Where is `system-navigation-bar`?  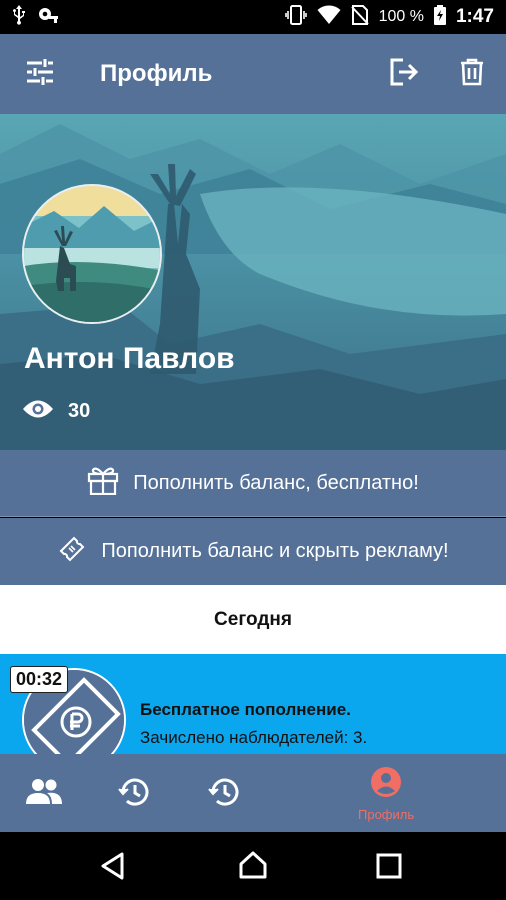
system-navigation-bar is located at coordinates (253, 866).